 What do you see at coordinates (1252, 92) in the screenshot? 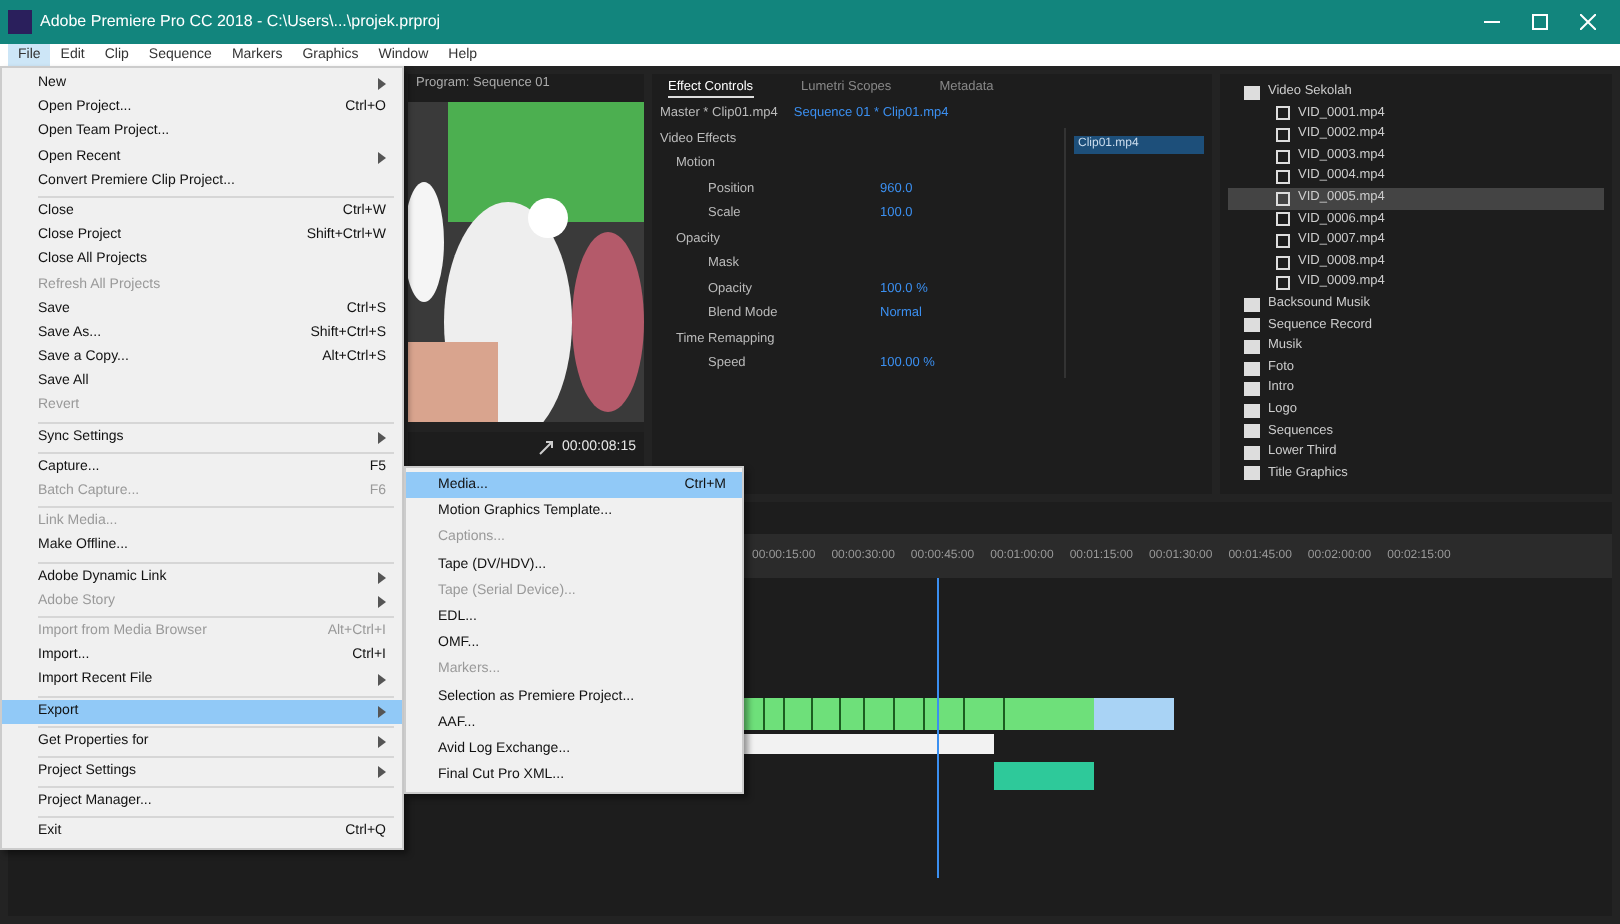
I see `folder-icon` at bounding box center [1252, 92].